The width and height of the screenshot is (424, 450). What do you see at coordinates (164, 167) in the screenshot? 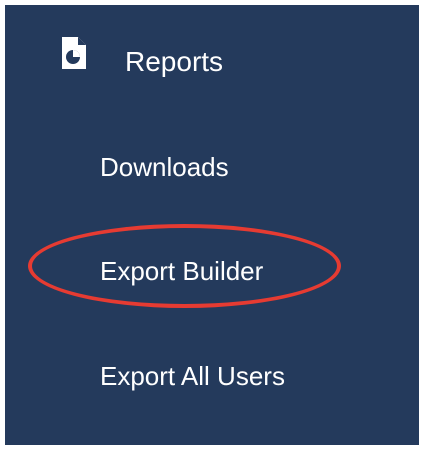
I see `submenu-item-downloads: Downloads` at bounding box center [164, 167].